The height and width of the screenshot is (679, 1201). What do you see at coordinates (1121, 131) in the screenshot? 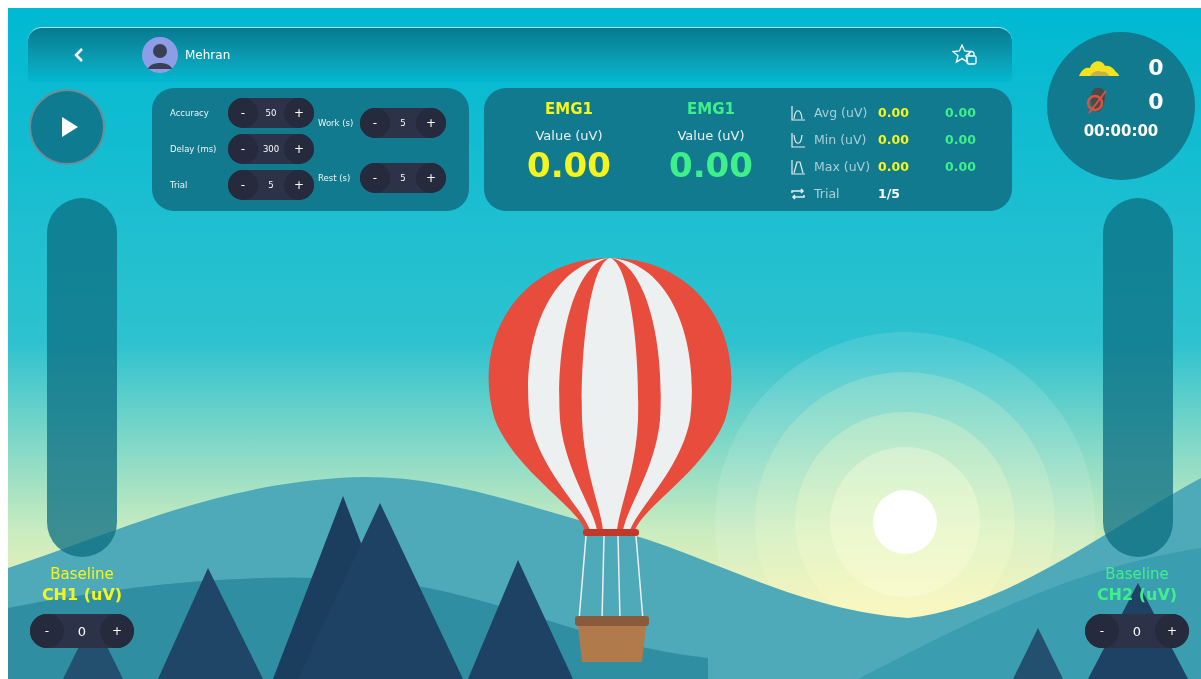
I see `timer: 00:00:00` at bounding box center [1121, 131].